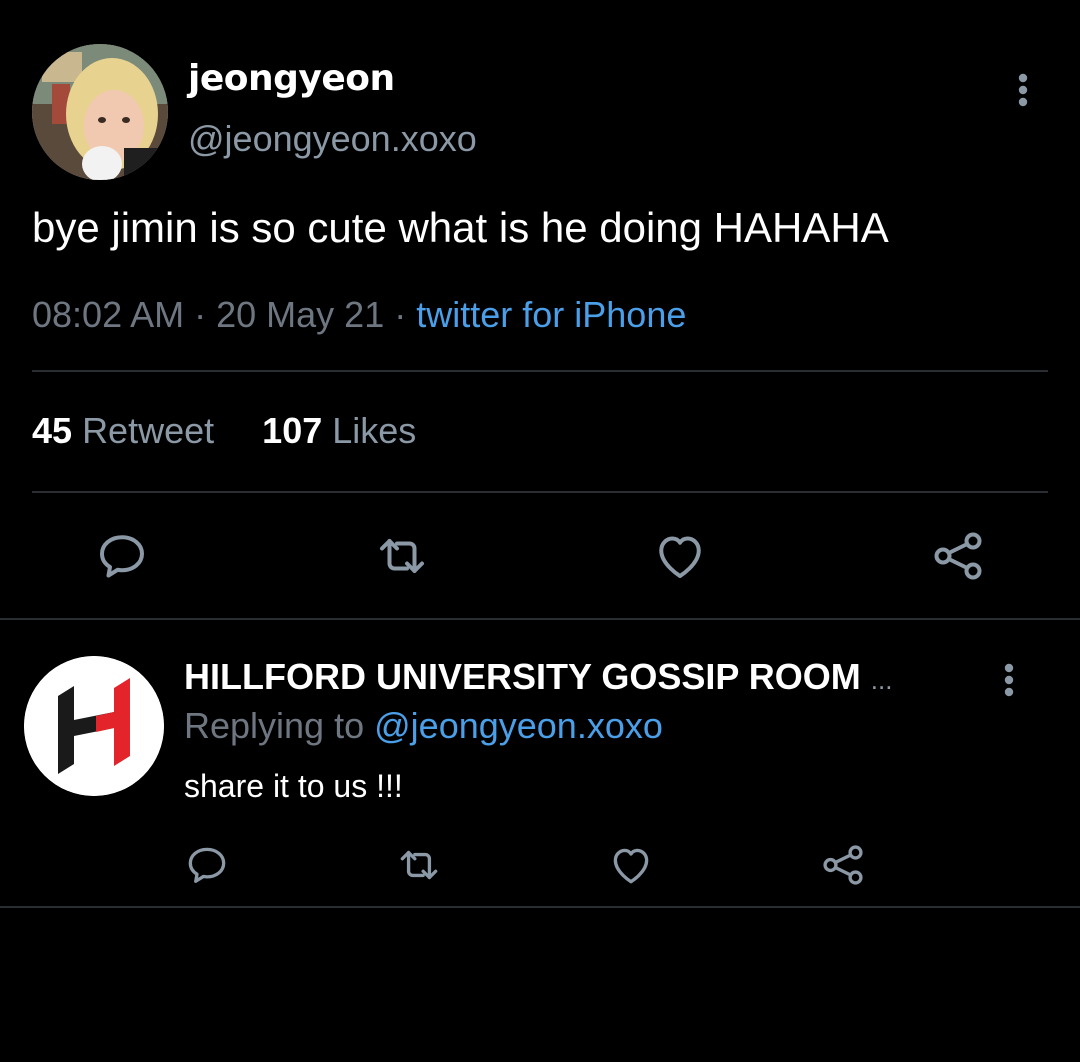  I want to click on display-name: jeongyeon, so click(291, 78).